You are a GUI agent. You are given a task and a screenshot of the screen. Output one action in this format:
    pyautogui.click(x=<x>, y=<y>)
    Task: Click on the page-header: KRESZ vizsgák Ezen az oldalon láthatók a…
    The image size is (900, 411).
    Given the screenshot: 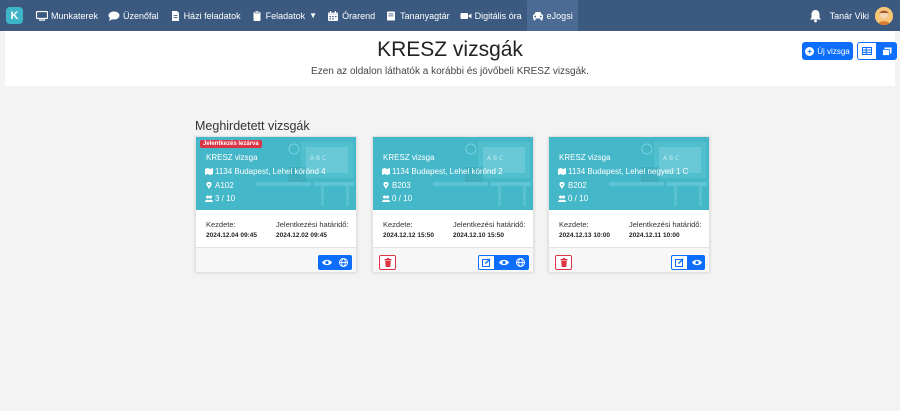 What is the action you would take?
    pyautogui.click(x=451, y=58)
    